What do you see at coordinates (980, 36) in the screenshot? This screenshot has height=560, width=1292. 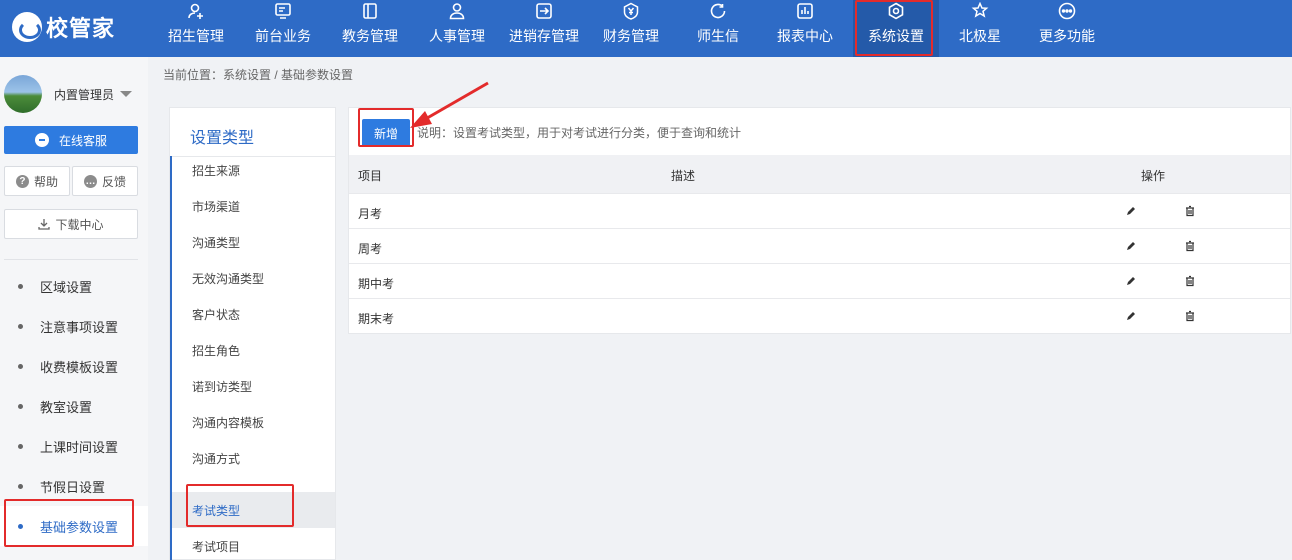 I see `nav-label: 北极星` at bounding box center [980, 36].